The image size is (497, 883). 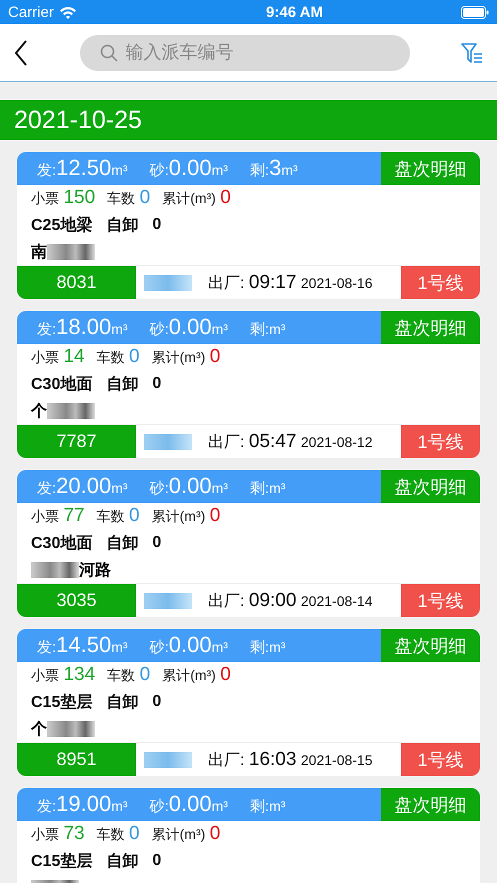 I want to click on wifi-icon, so click(x=67, y=12).